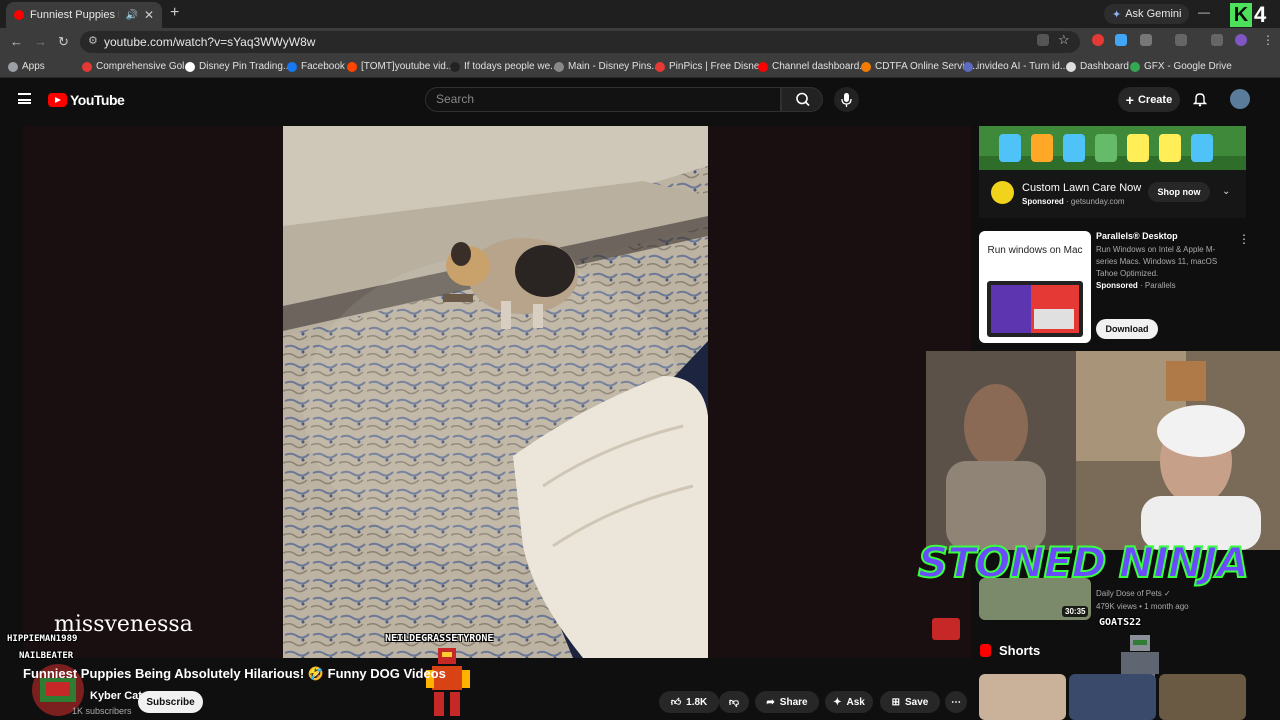  Describe the element at coordinates (1241, 40) in the screenshot. I see `profile-icon` at that location.